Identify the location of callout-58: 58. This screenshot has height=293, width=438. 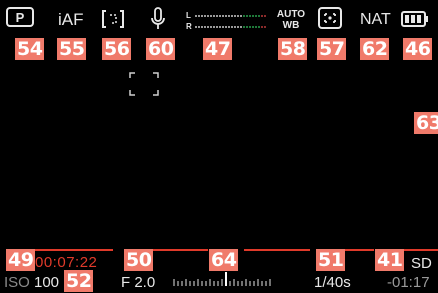
(293, 49).